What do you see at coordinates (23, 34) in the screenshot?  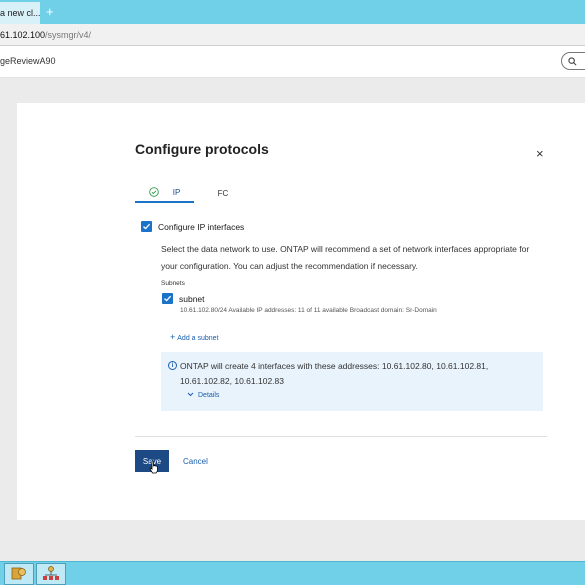 I see `url-host: 61.102.100` at bounding box center [23, 34].